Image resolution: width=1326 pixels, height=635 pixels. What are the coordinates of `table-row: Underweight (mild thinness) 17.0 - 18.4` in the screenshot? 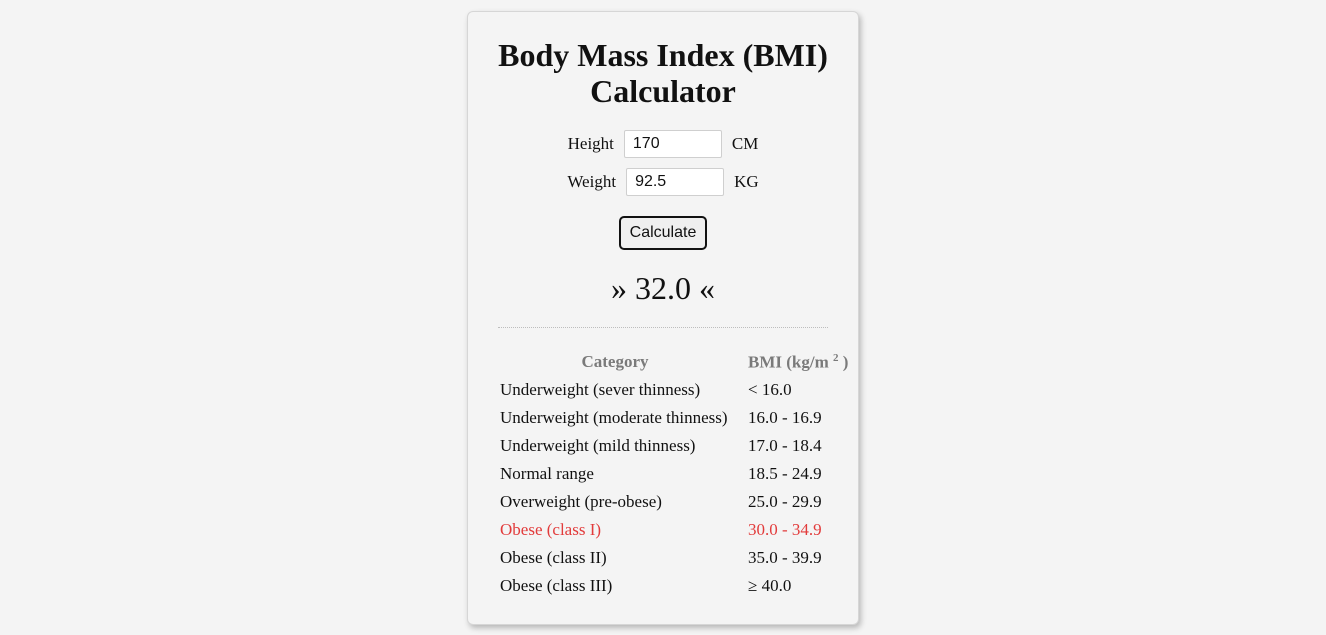 It's located at (674, 446).